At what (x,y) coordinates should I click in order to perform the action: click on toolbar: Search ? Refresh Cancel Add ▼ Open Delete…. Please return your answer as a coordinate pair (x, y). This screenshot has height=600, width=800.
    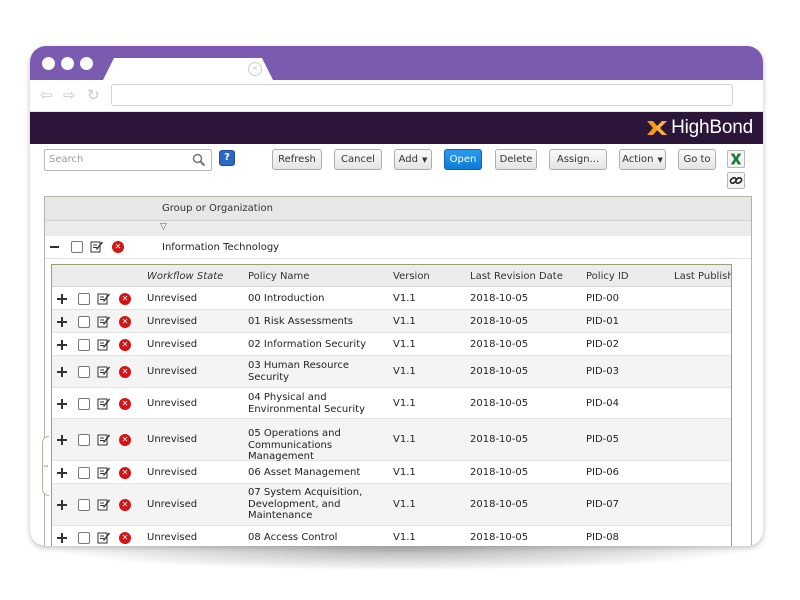
    Looking at the image, I should click on (396, 167).